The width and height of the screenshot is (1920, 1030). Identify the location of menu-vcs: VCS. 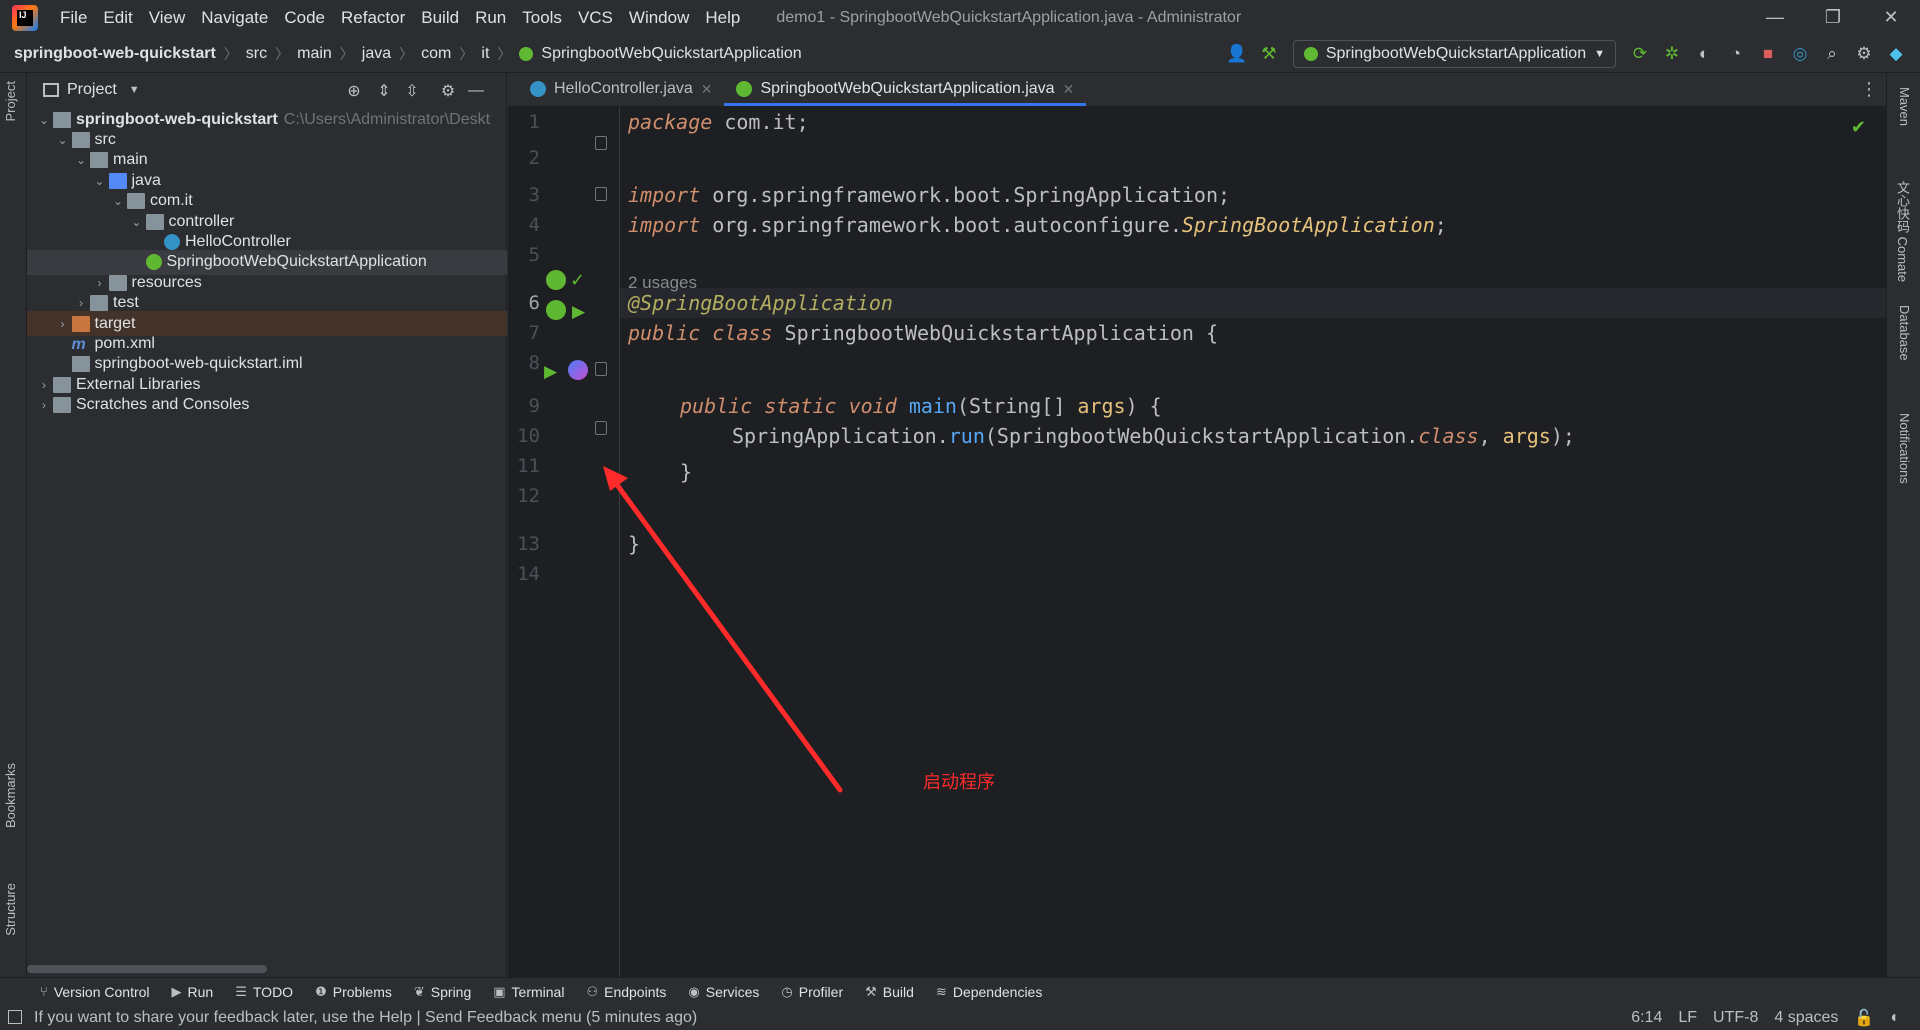
(595, 18).